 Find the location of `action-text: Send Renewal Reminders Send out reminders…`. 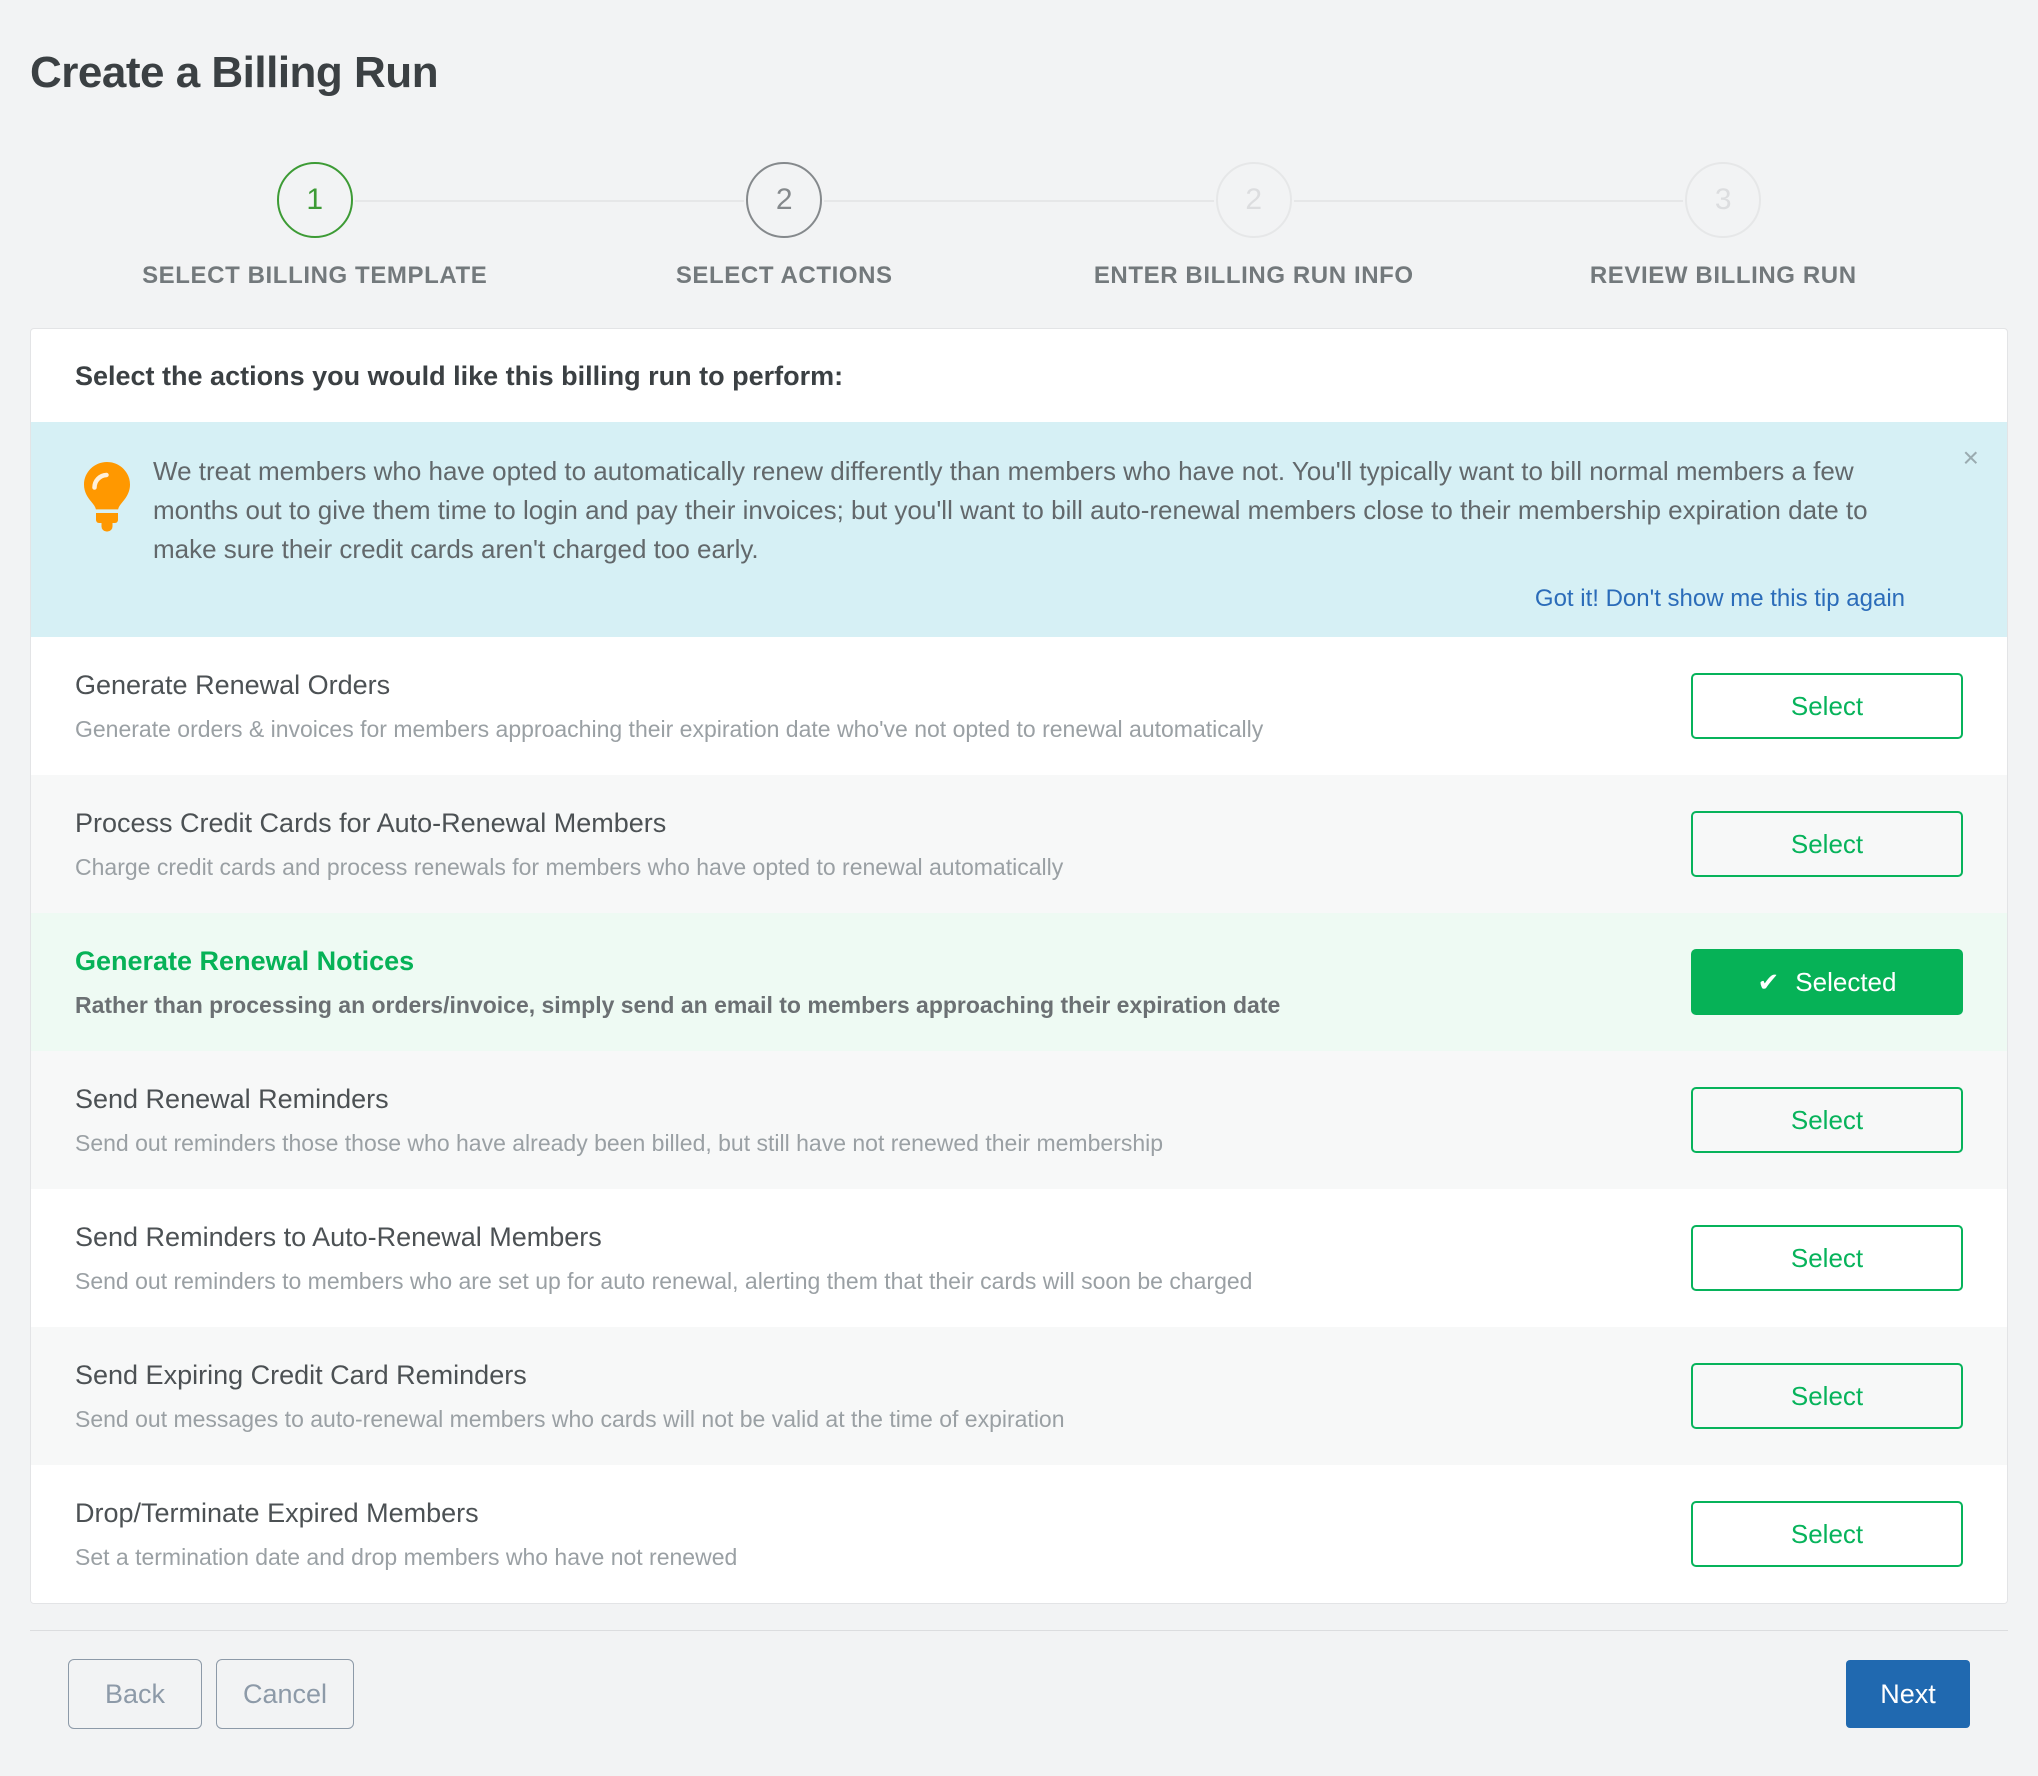

action-text: Send Renewal Reminders Send out reminders… is located at coordinates (883, 1120).